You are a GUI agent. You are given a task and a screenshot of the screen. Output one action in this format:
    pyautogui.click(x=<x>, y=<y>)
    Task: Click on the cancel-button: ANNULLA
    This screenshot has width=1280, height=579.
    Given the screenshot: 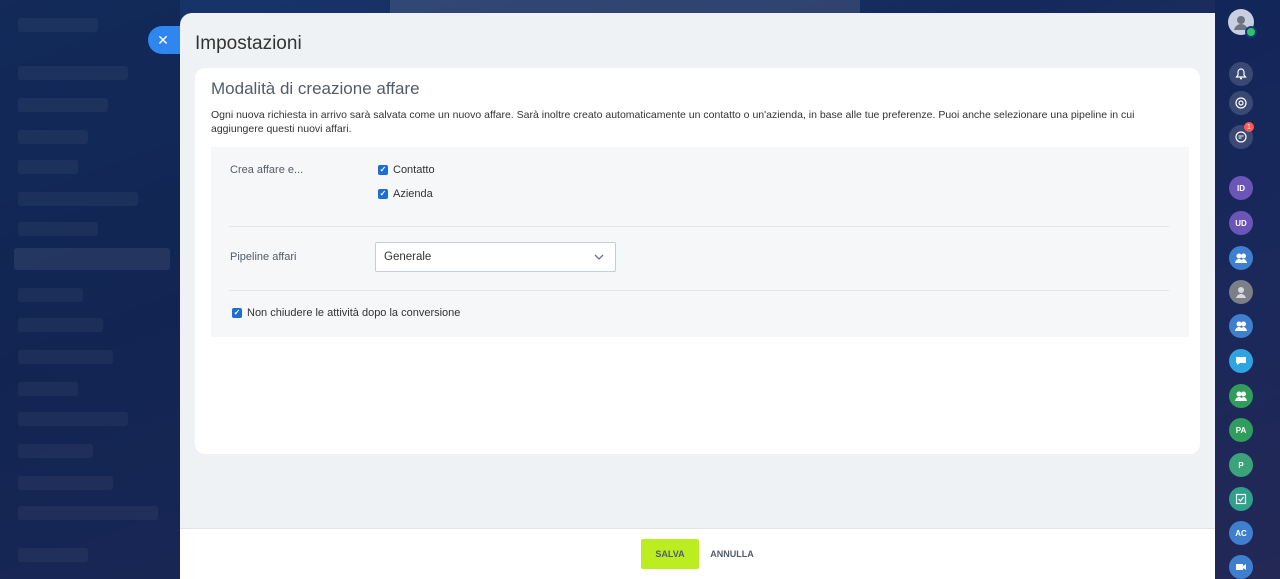 What is the action you would take?
    pyautogui.click(x=732, y=554)
    